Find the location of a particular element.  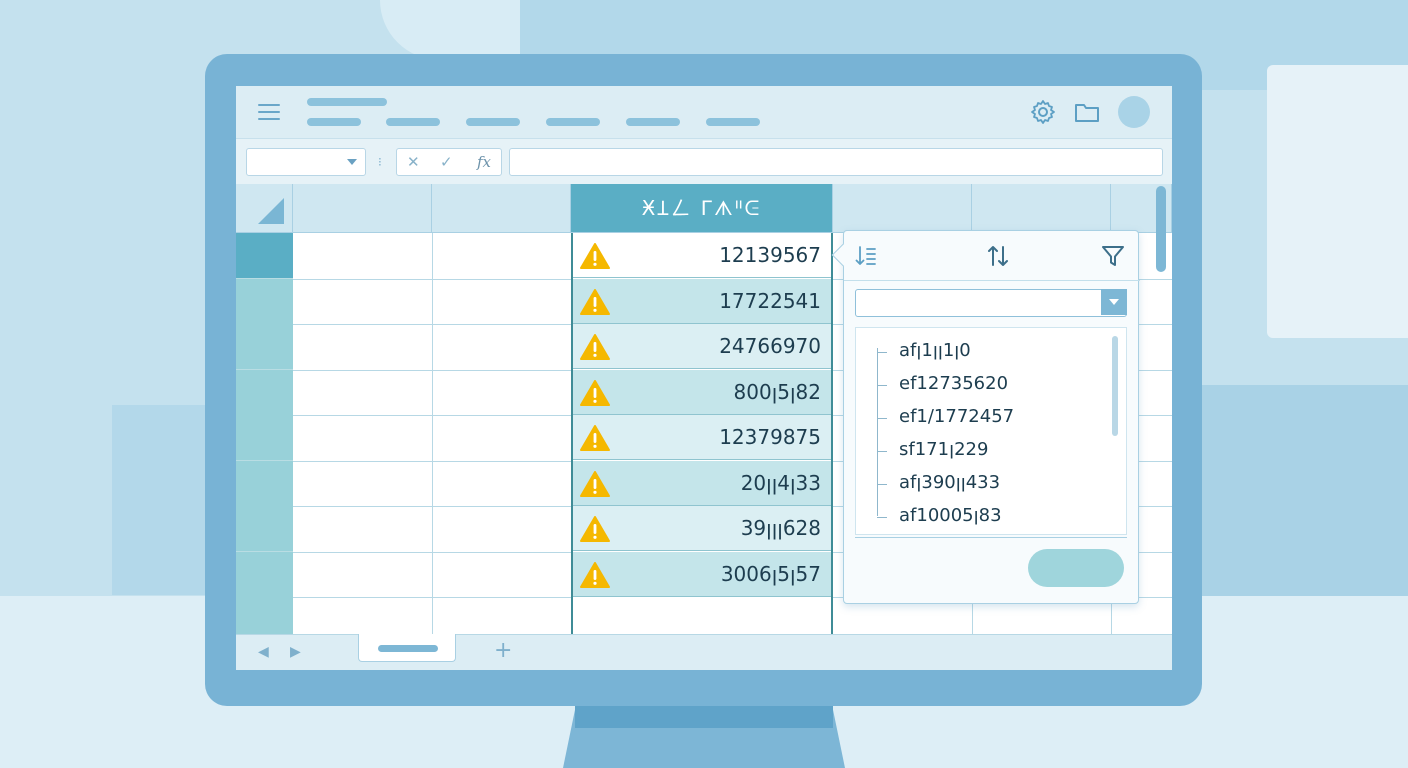

cell-value: 12139567 is located at coordinates (770, 255).